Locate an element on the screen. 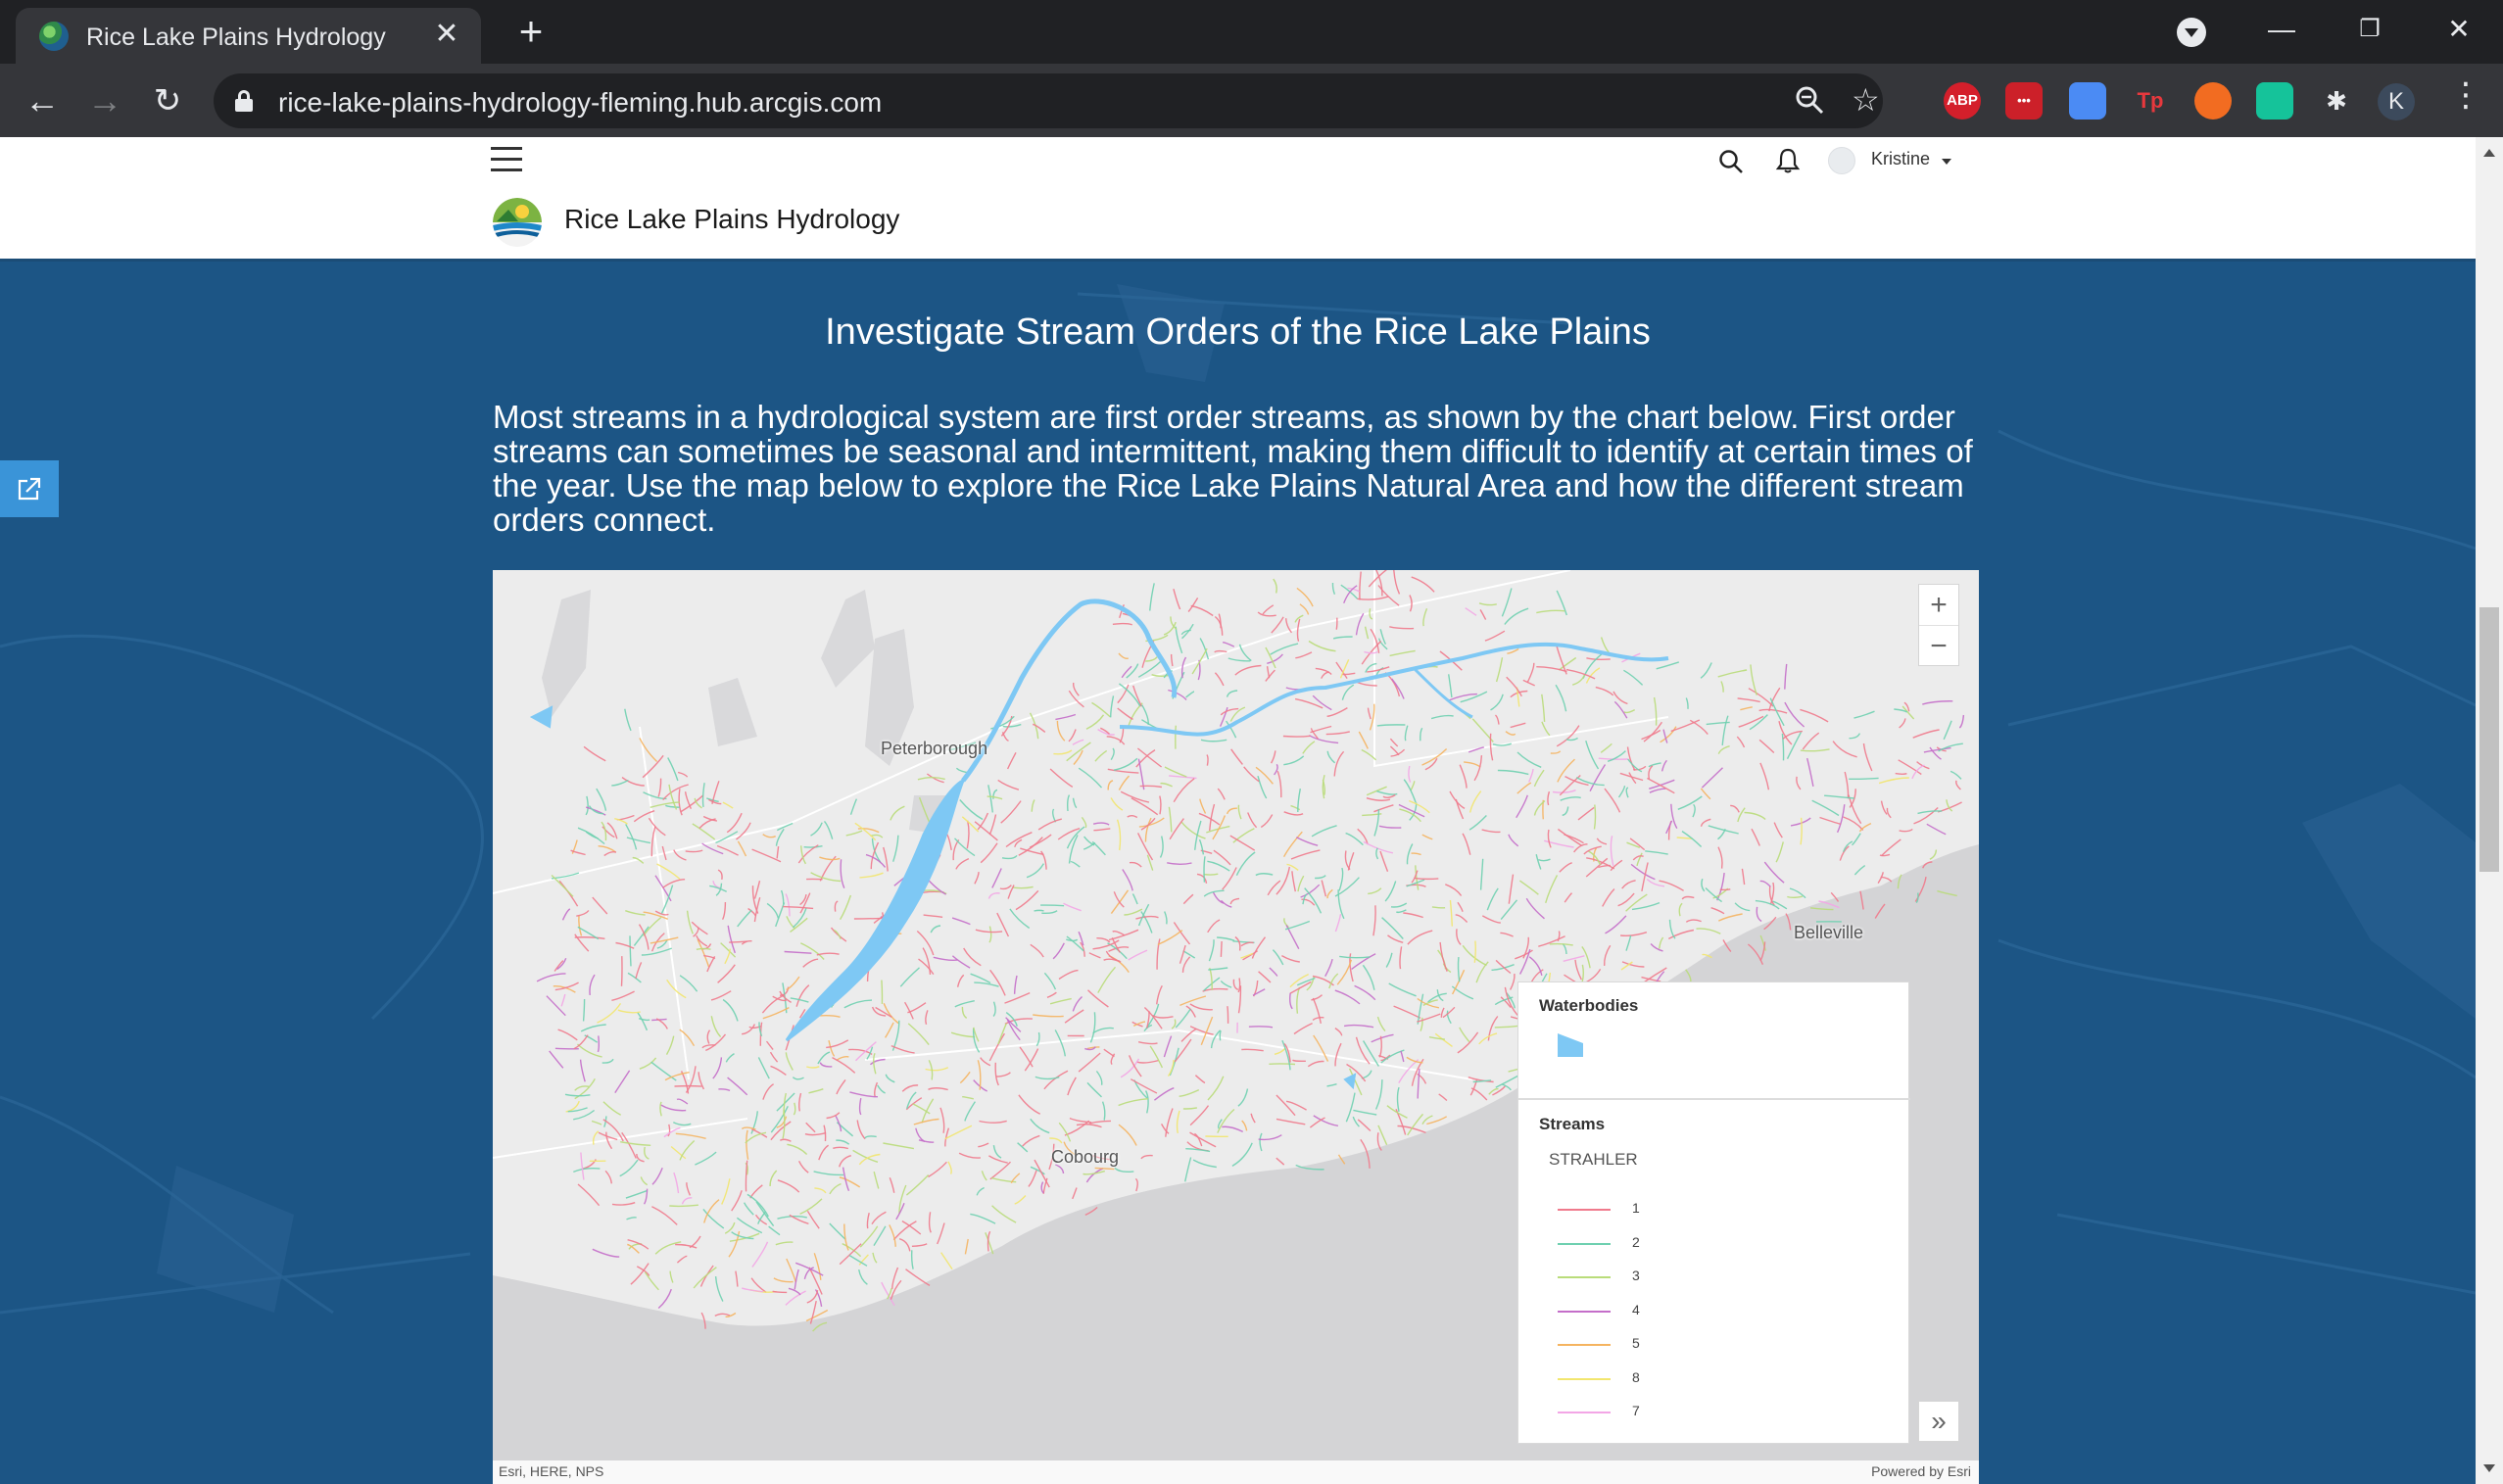 This screenshot has height=1484, width=2503. tp-extension-icon: Tp is located at coordinates (2150, 101).